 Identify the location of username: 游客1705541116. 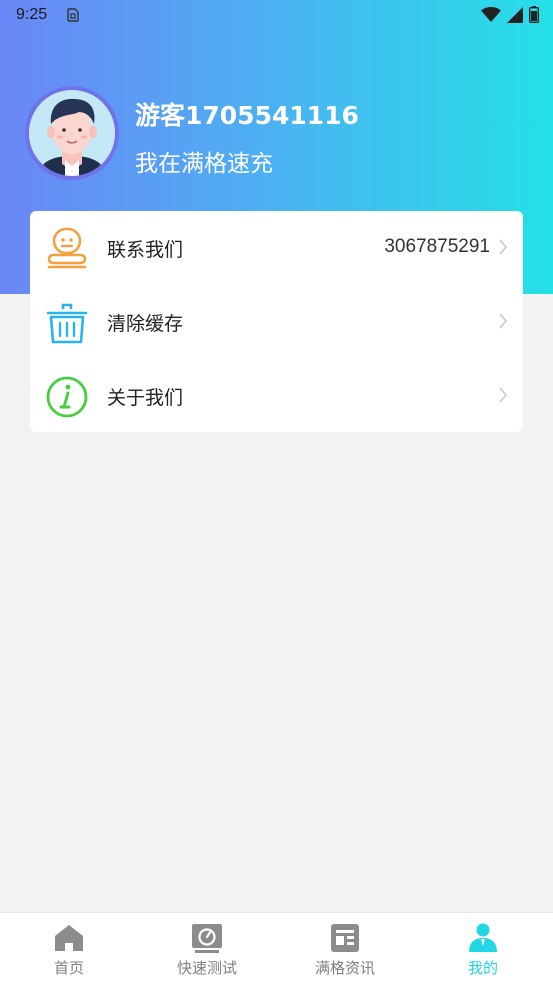
(247, 115).